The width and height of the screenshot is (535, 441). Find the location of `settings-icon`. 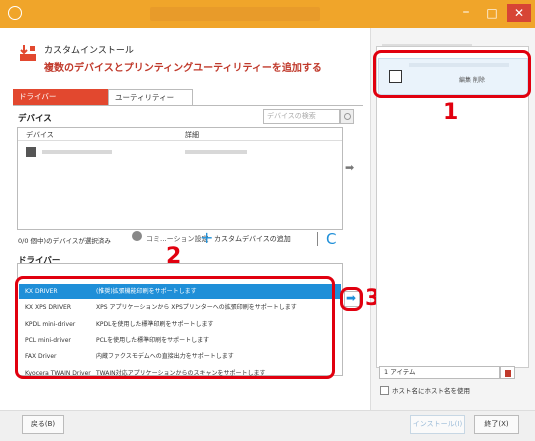

settings-icon is located at coordinates (137, 236).